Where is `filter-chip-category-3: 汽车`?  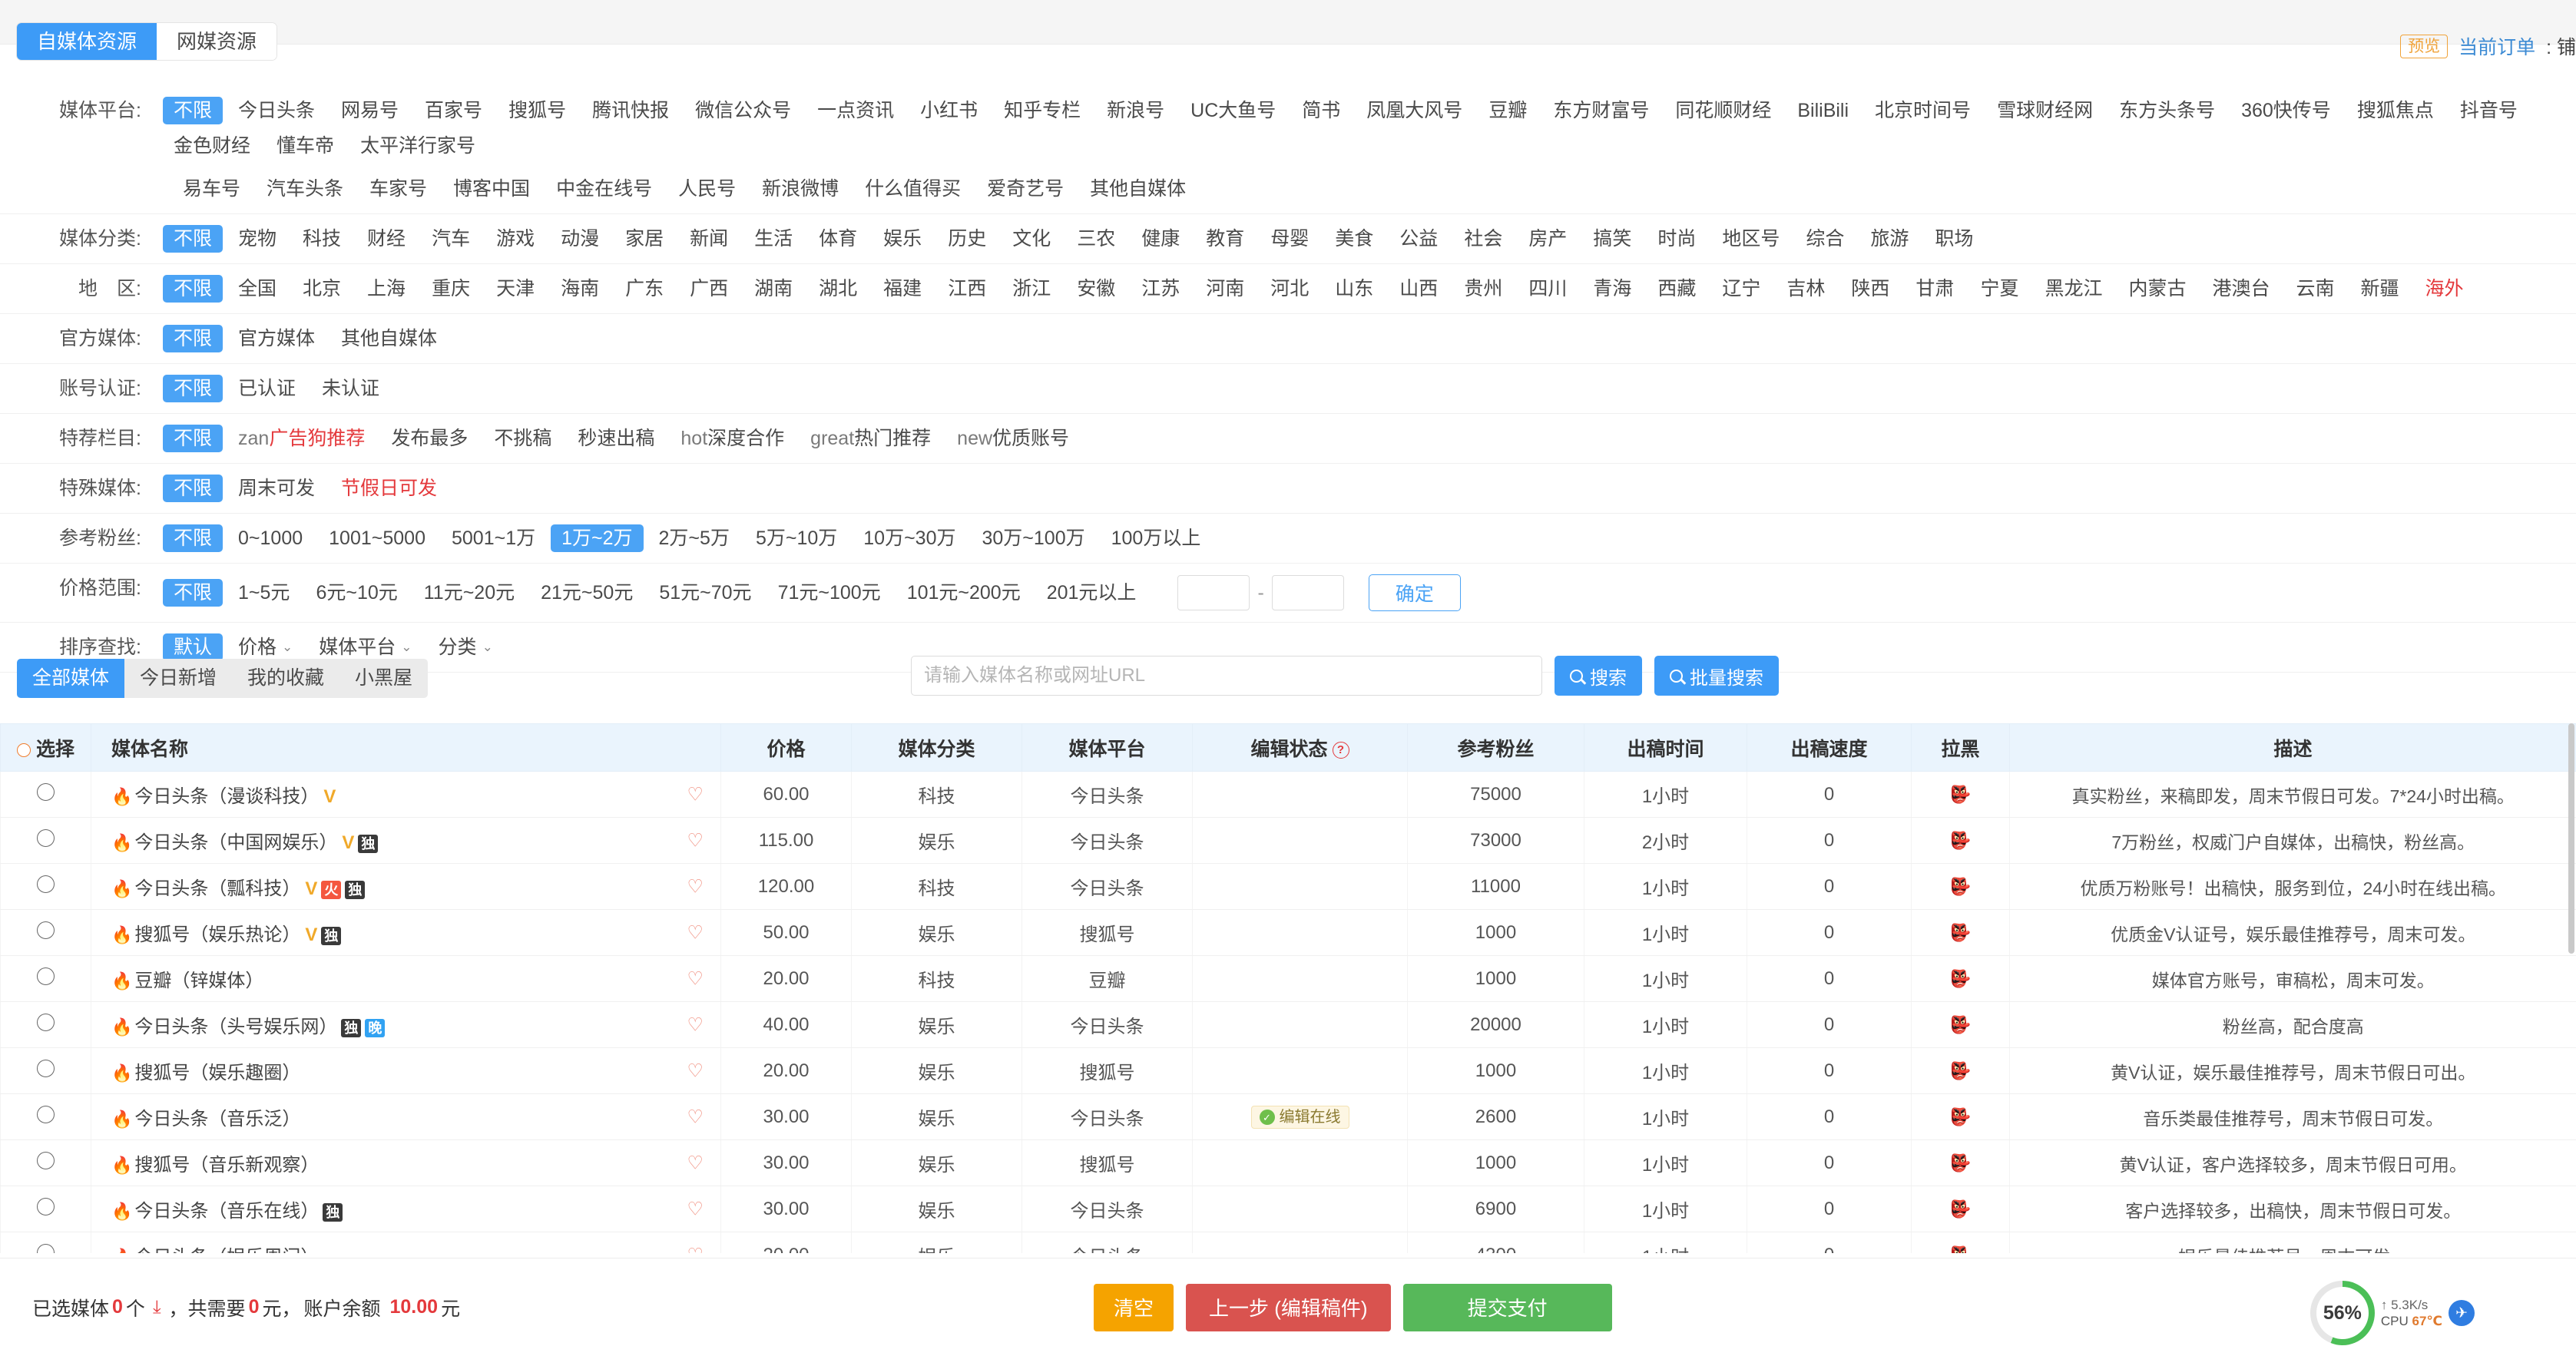
filter-chip-category-3: 汽车 is located at coordinates (451, 239).